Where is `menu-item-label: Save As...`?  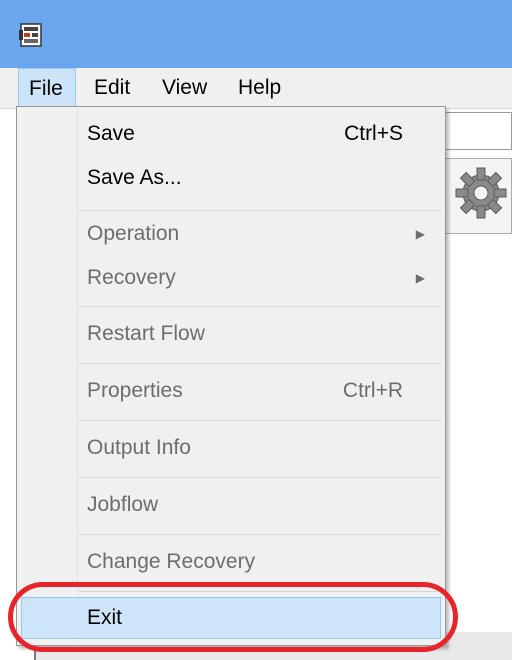 menu-item-label: Save As... is located at coordinates (134, 177).